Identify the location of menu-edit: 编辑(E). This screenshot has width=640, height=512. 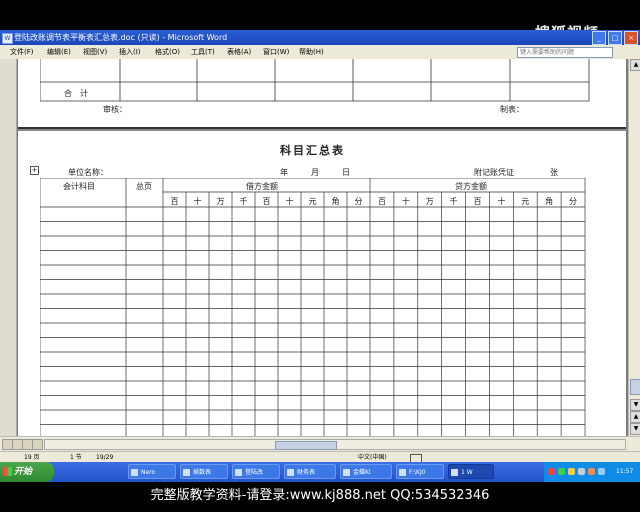
(59, 52).